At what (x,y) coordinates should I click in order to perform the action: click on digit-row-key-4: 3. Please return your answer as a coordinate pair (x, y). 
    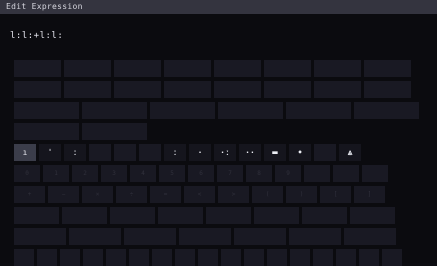
    Looking at the image, I should click on (114, 173).